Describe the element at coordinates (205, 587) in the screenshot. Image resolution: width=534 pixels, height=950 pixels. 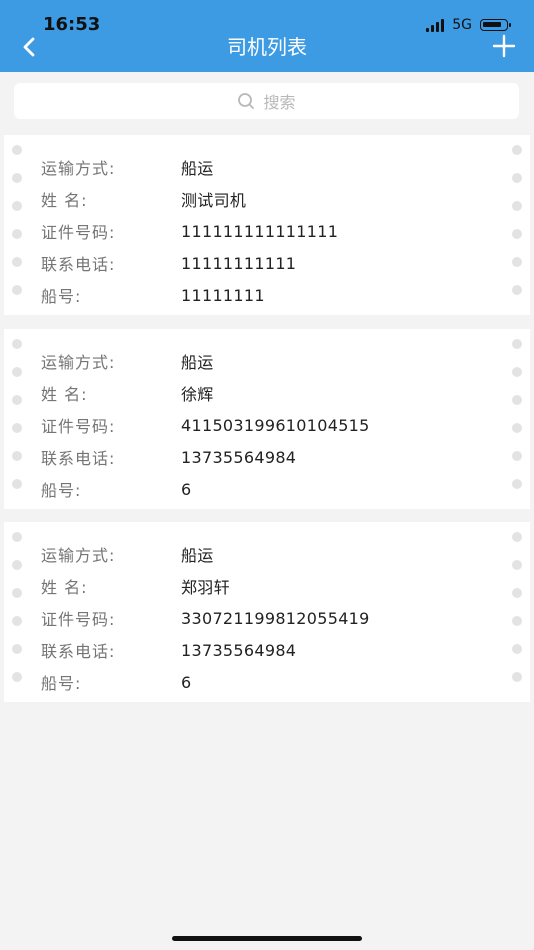
I see `name-value: 郑羽轩` at that location.